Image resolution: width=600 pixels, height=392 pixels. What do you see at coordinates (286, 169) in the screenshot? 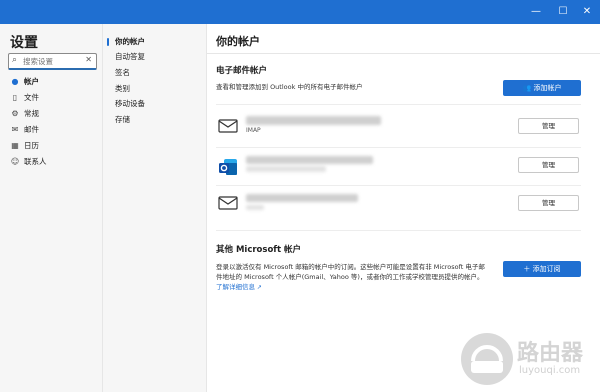
I see `account-name-redacted` at bounding box center [286, 169].